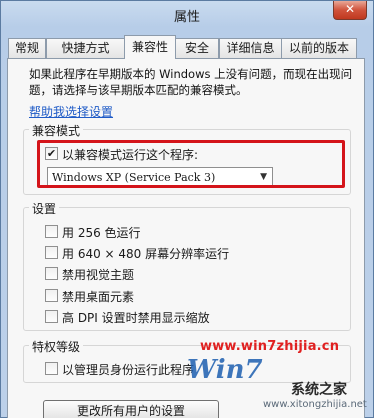 Image resolution: width=374 pixels, height=418 pixels. What do you see at coordinates (71, 111) in the screenshot?
I see `help-me-choose-link: 帮助我选择设置` at bounding box center [71, 111].